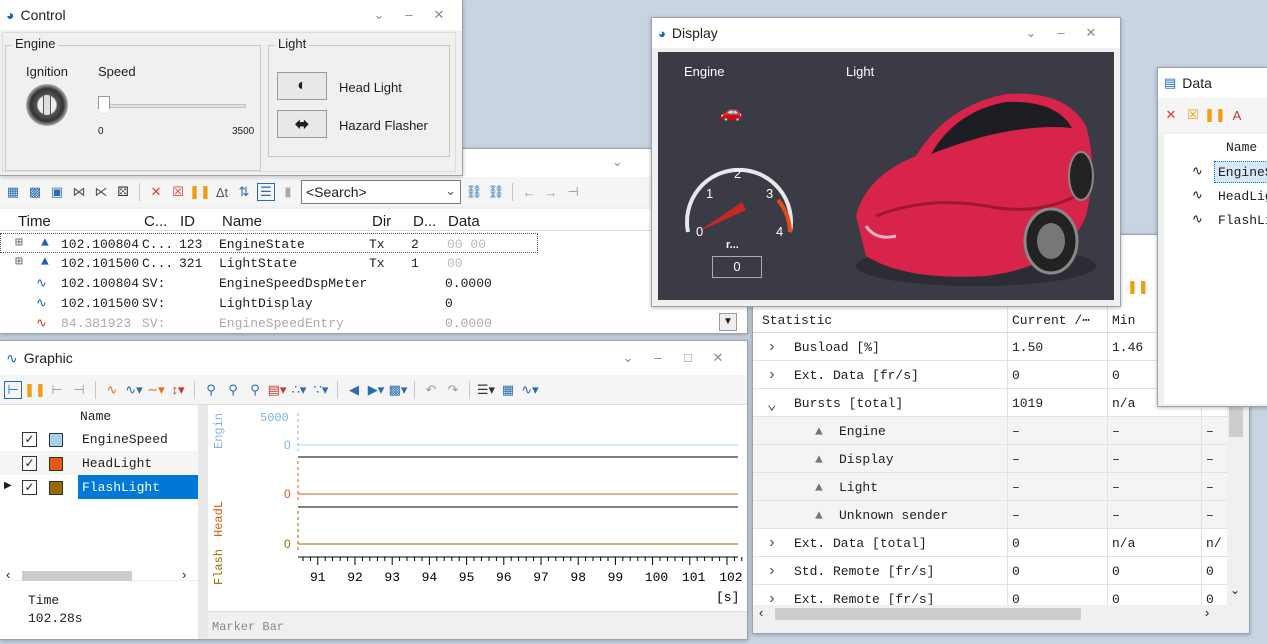  I want to click on undo-icon: ↶, so click(431, 390).